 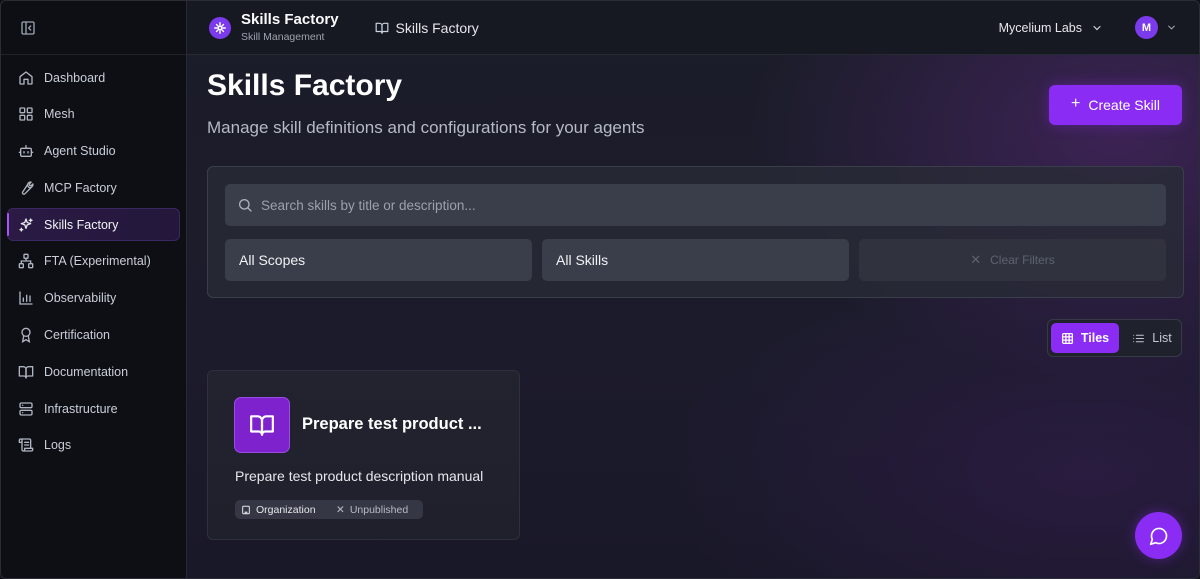 What do you see at coordinates (359, 476) in the screenshot?
I see `skill-card-description: Prepare test product description manual` at bounding box center [359, 476].